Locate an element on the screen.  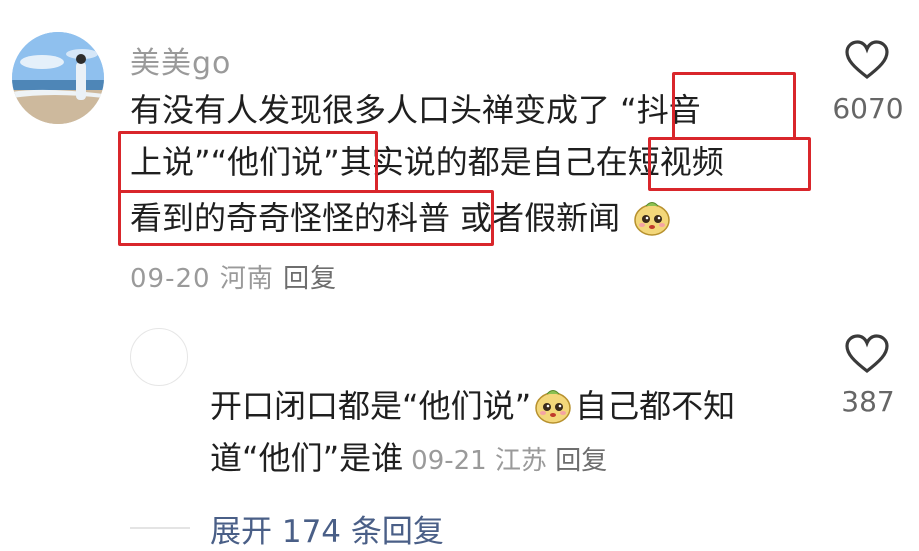
comment-location: 河南 is located at coordinates (246, 279).